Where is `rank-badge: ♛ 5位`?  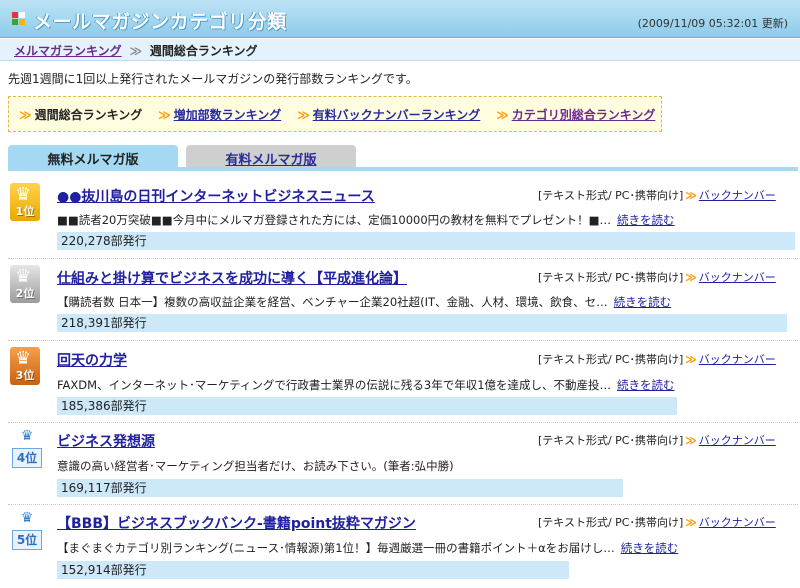 rank-badge: ♛ 5位 is located at coordinates (27, 530).